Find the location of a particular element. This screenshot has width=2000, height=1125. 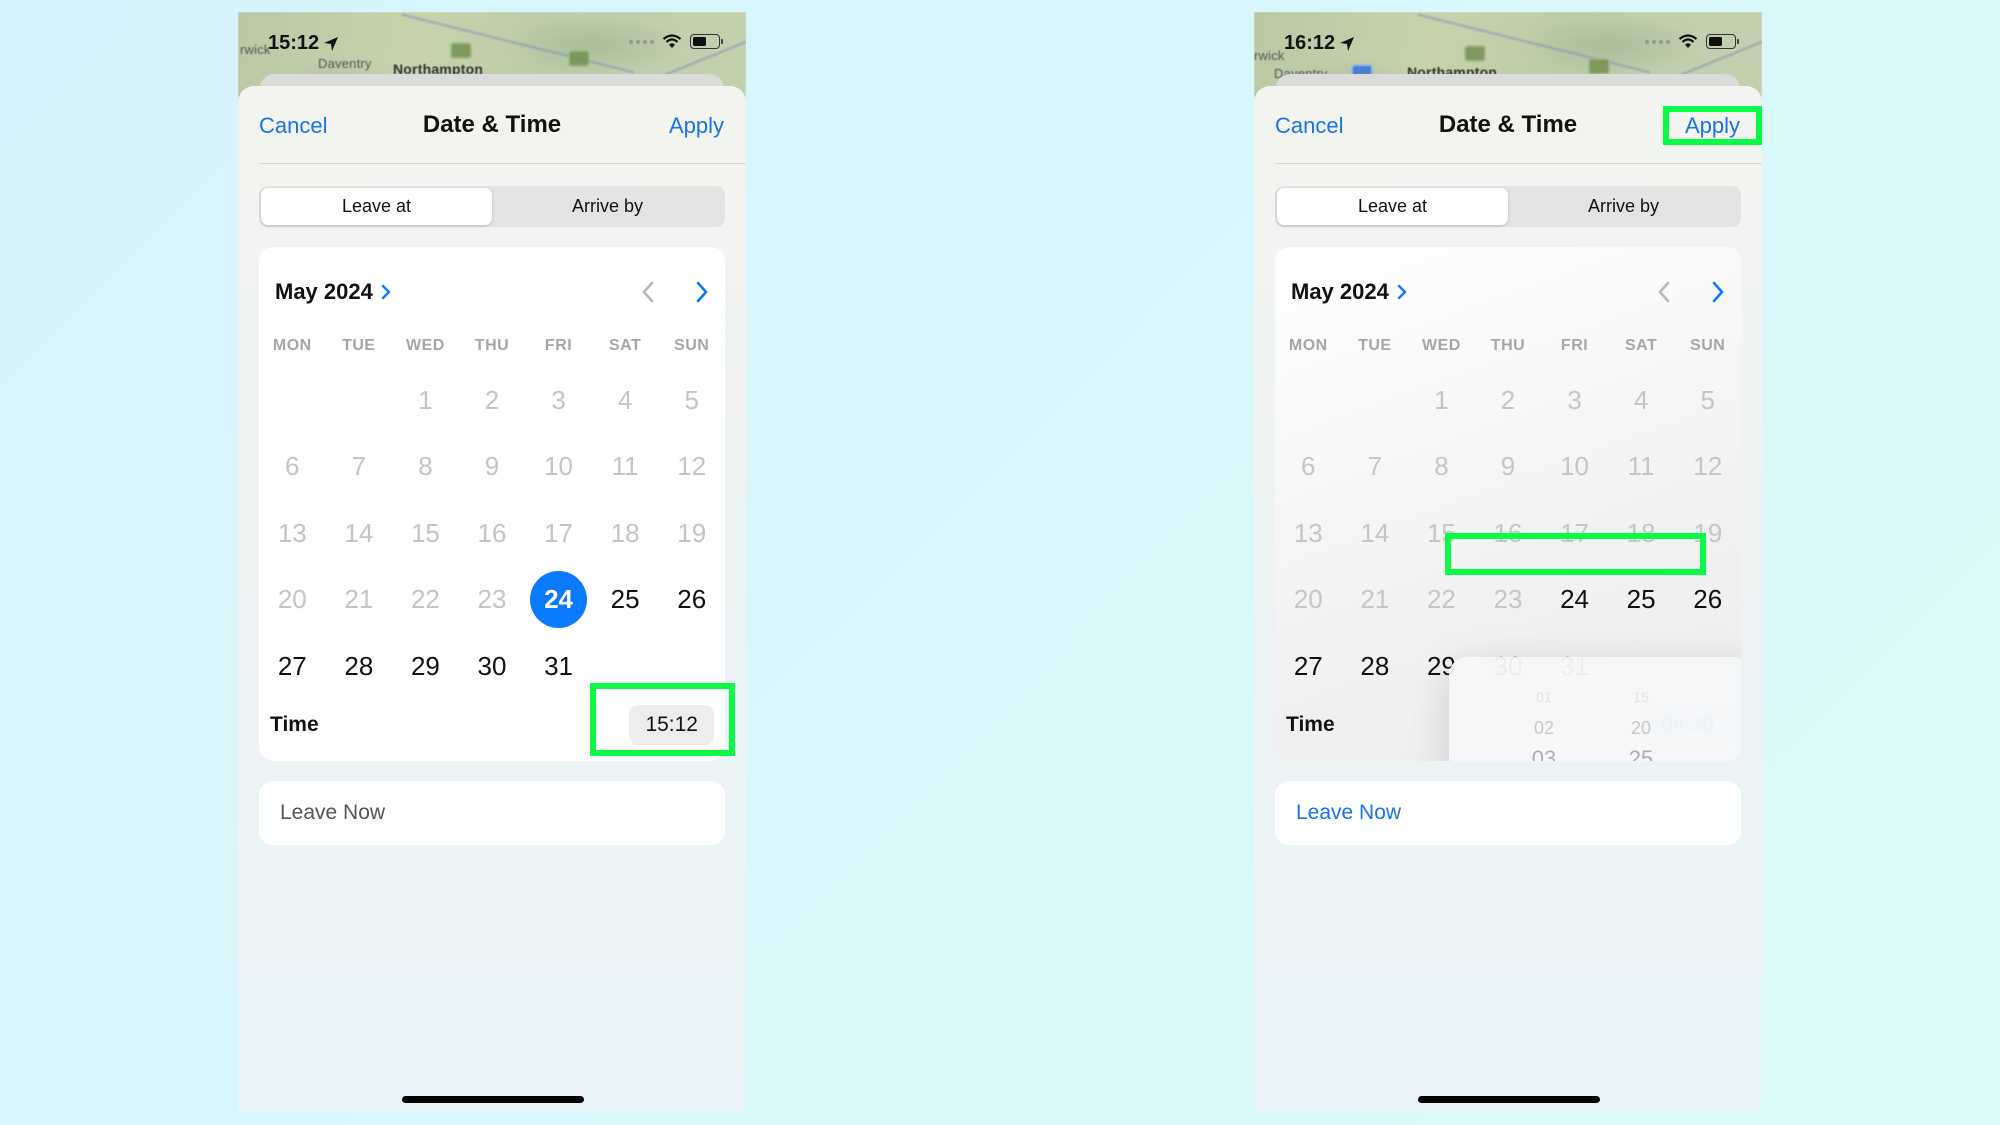

day-number: 13 is located at coordinates (1308, 532).